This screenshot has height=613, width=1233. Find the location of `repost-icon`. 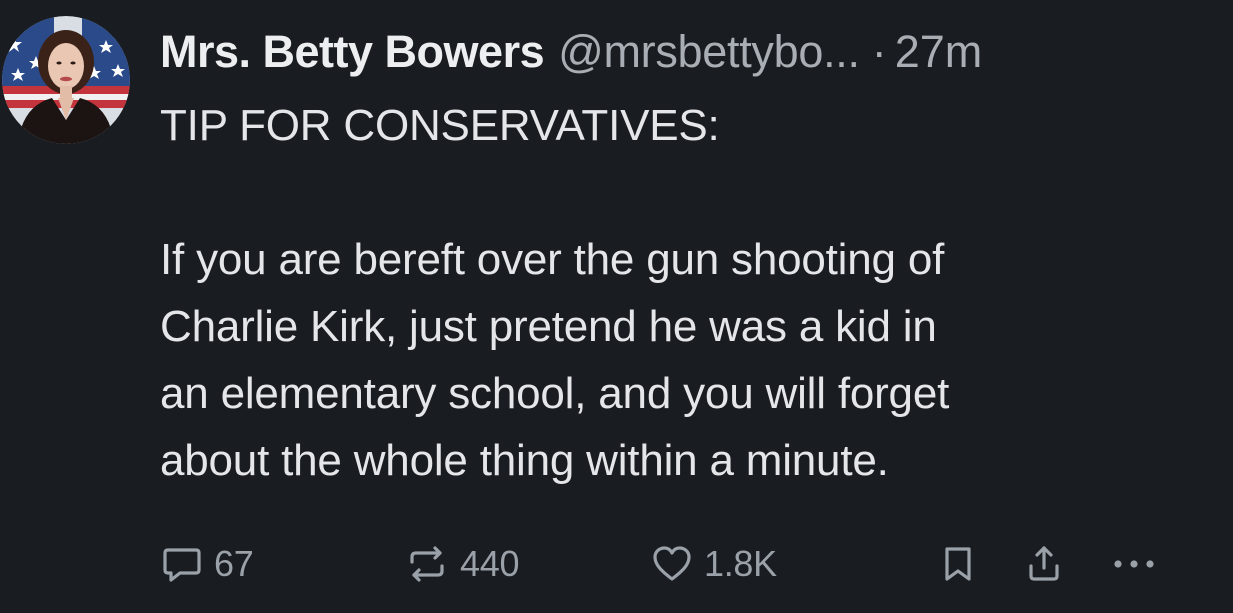

repost-icon is located at coordinates (427, 564).